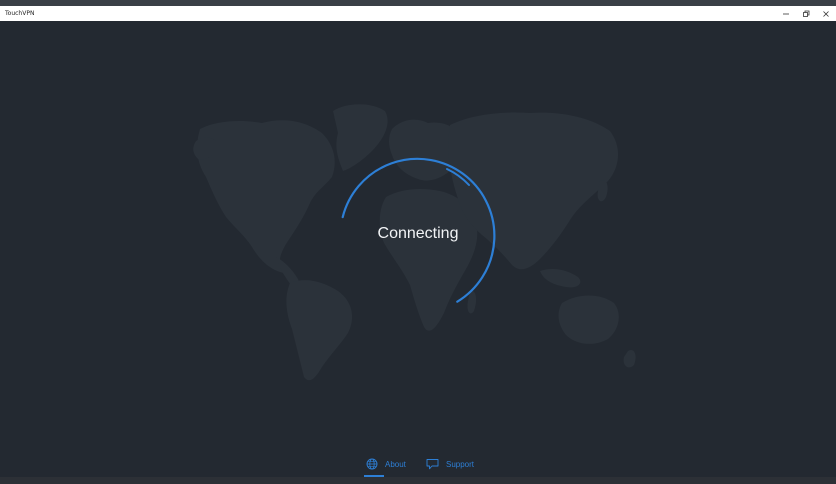 The width and height of the screenshot is (836, 484). Describe the element at coordinates (20, 13) in the screenshot. I see `window-title: TouchVPN` at that location.